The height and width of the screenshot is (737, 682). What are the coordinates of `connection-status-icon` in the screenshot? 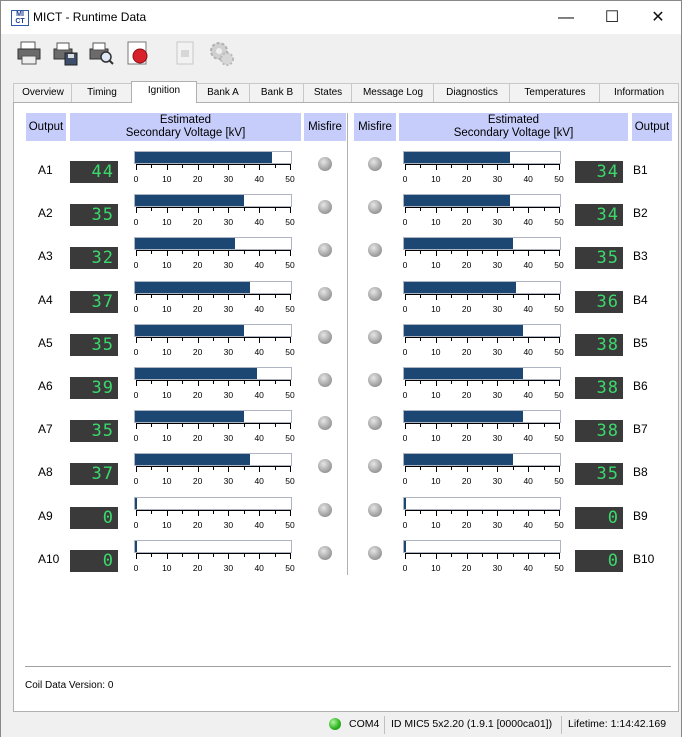 It's located at (335, 724).